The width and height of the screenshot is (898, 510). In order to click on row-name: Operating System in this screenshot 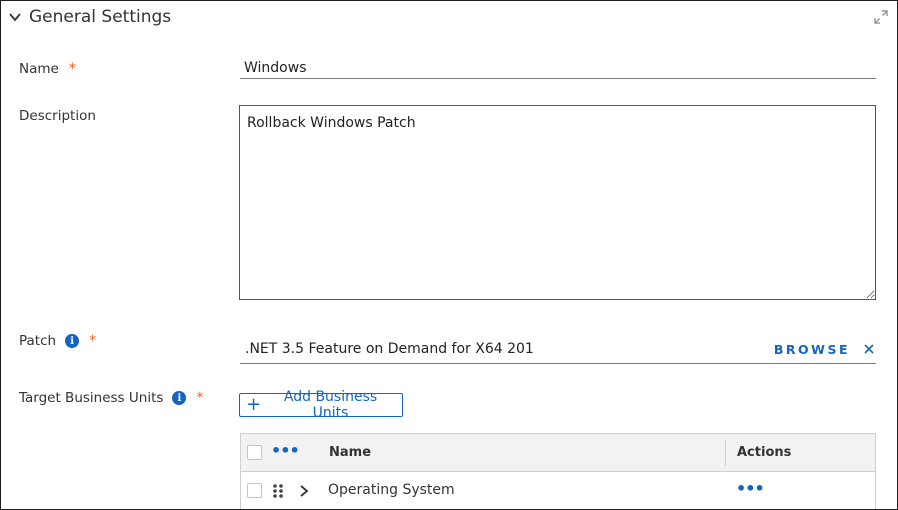, I will do `click(391, 490)`.